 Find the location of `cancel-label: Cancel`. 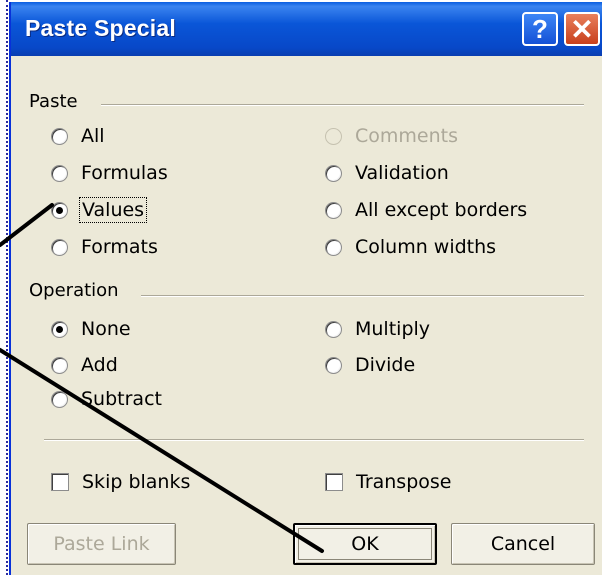

cancel-label: Cancel is located at coordinates (523, 544).